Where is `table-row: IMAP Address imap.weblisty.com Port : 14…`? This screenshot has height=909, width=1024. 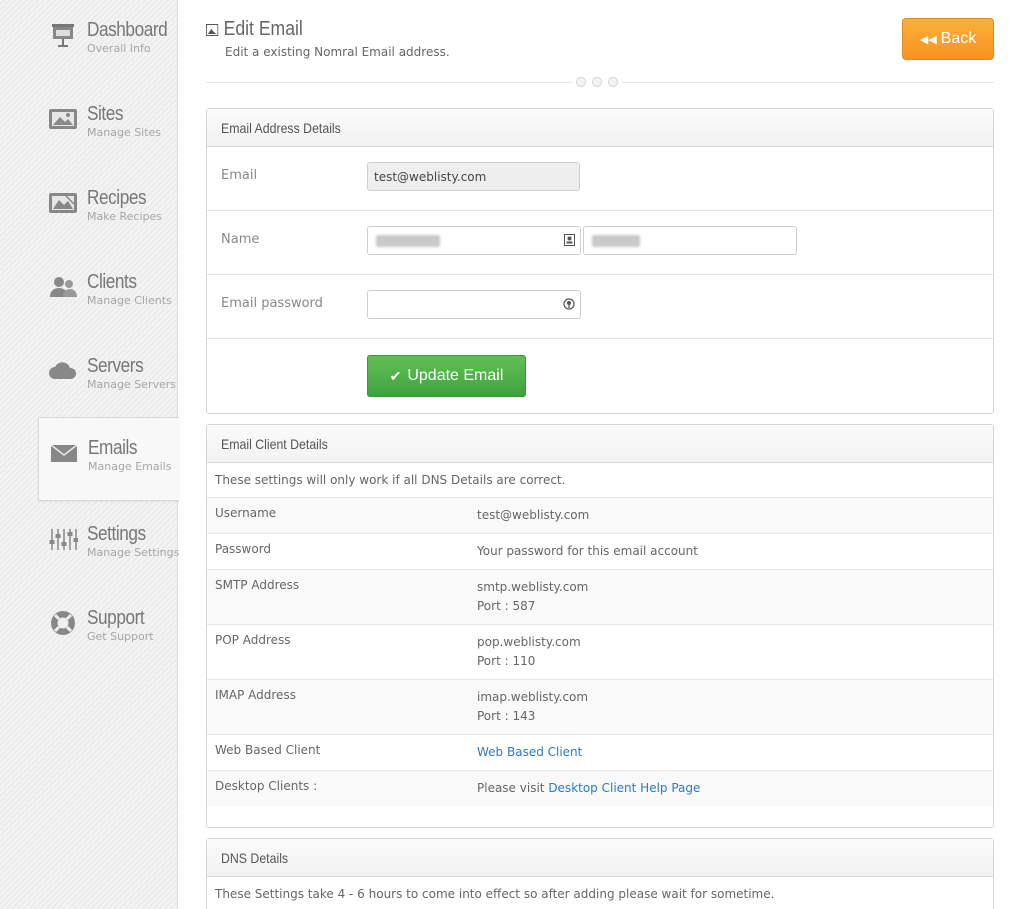 table-row: IMAP Address imap.weblisty.com Port : 14… is located at coordinates (600, 707).